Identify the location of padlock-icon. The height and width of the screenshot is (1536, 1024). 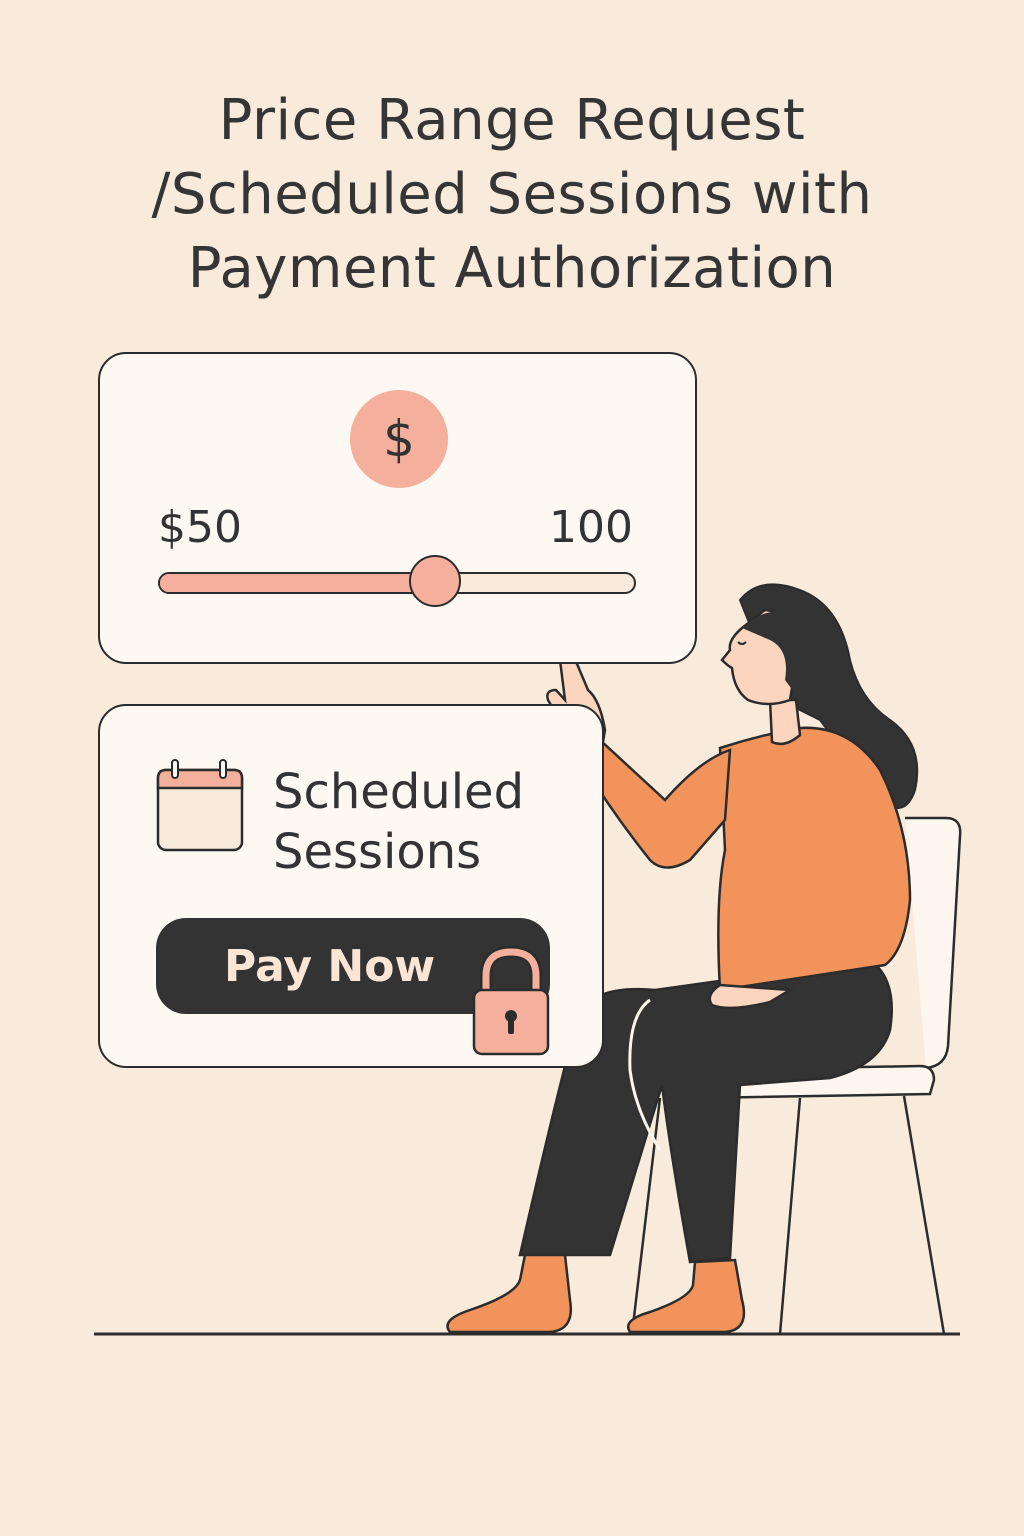
(511, 1001).